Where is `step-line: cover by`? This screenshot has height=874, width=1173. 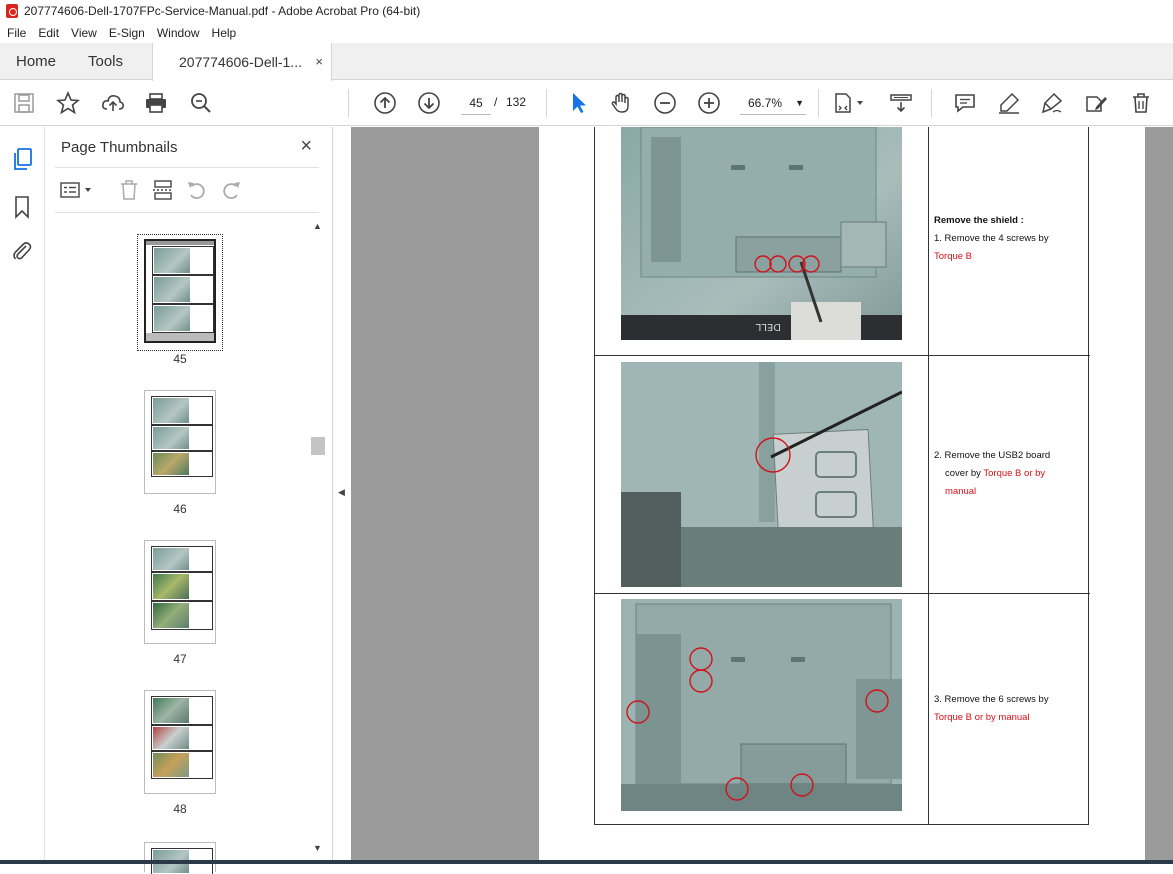
step-line: cover by is located at coordinates (963, 473).